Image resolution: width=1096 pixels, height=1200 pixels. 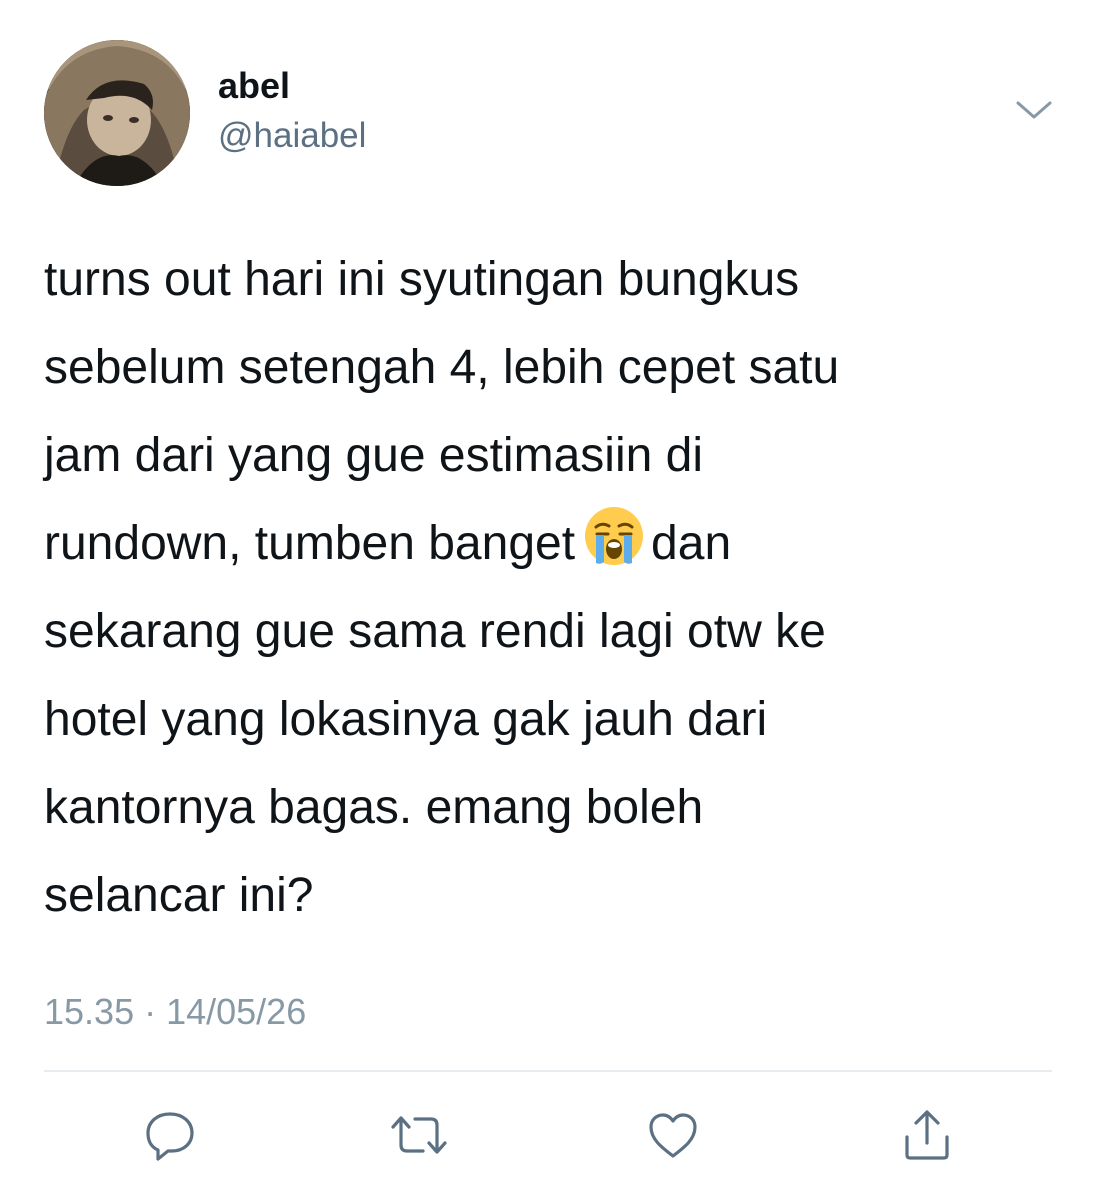 I want to click on display-name: abel, so click(x=254, y=86).